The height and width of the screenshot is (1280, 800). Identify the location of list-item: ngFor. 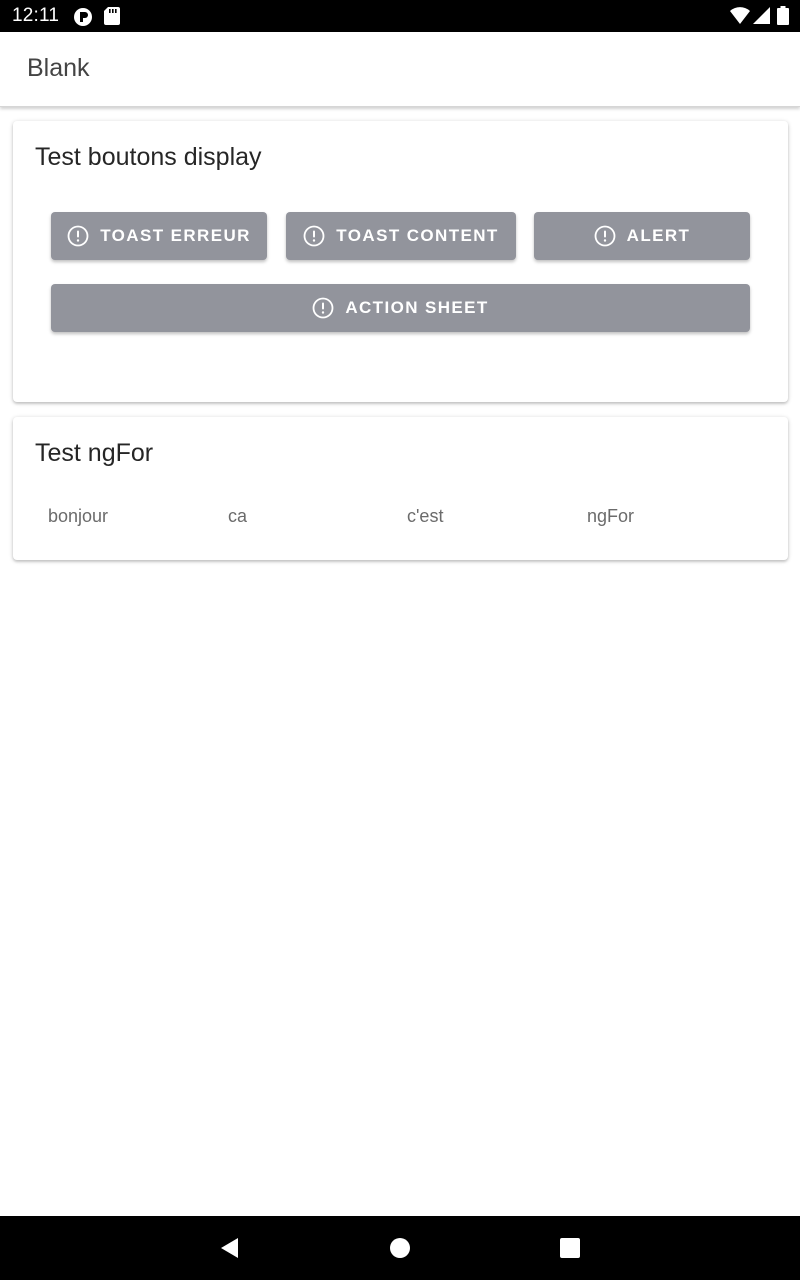
(611, 516).